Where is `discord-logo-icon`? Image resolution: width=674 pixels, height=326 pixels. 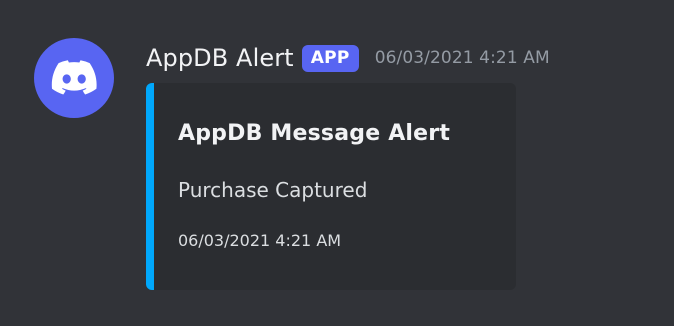 discord-logo-icon is located at coordinates (74, 77).